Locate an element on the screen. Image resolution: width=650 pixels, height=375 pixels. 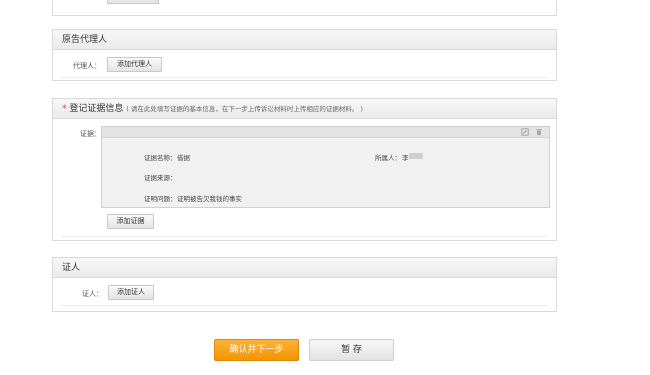
evidence-hint: ( 请在此处填写证据的基本信息，在下一步上传诉讼材料时上传相应的证据材料。 ) is located at coordinates (244, 109).